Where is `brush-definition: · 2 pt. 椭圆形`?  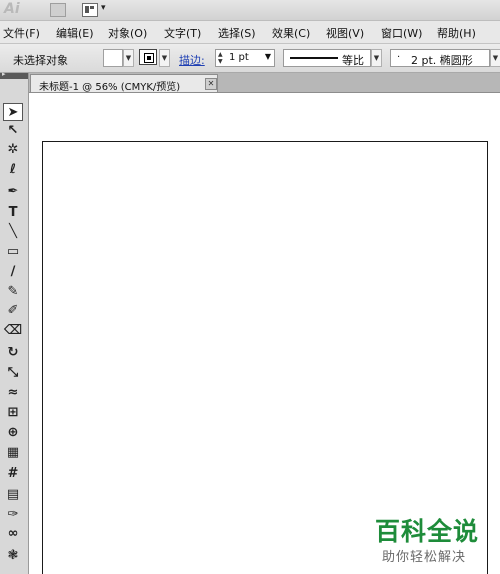 brush-definition: · 2 pt. 椭圆形 is located at coordinates (440, 58).